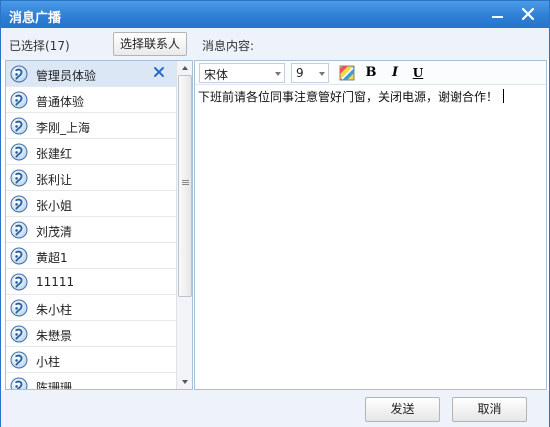 This screenshot has height=427, width=550. Describe the element at coordinates (54, 154) in the screenshot. I see `contact-name: 张建红` at that location.